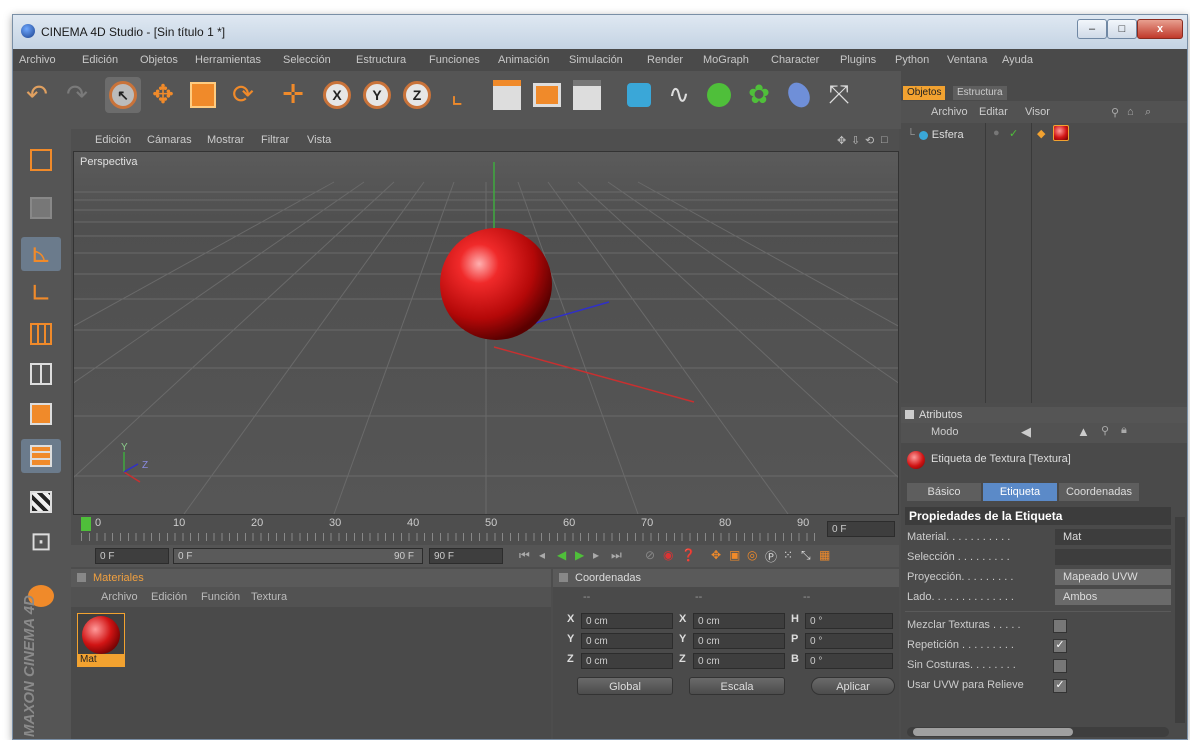  What do you see at coordinates (625, 686) in the screenshot?
I see `coordinate-mode-select: Global` at bounding box center [625, 686].